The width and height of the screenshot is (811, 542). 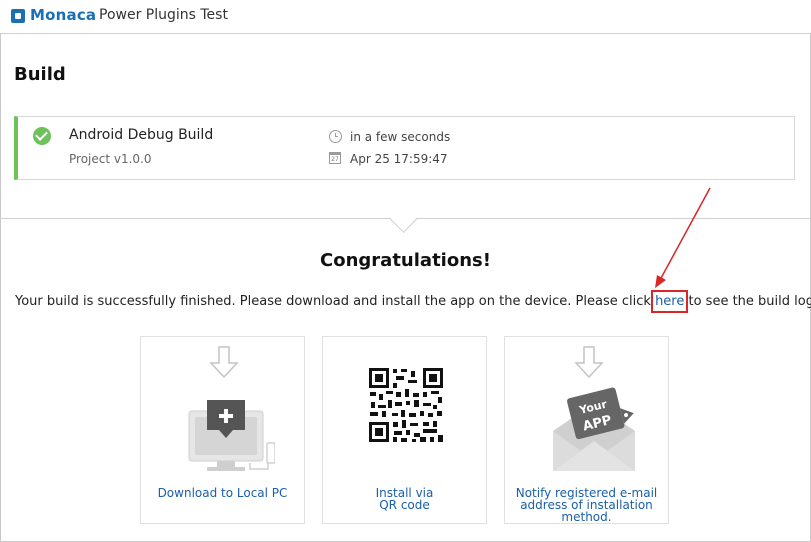 I want to click on notify-email-label-line3: method., so click(x=586, y=517).